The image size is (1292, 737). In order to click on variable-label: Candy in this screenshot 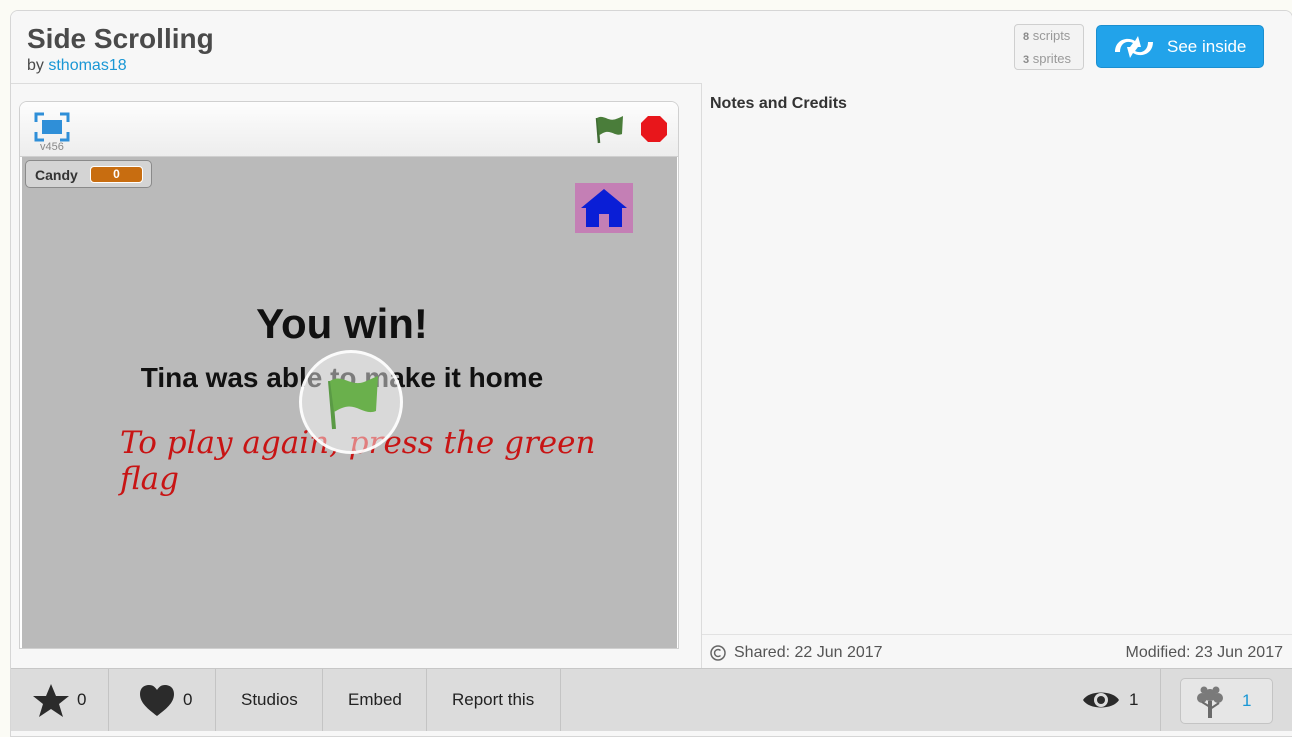, I will do `click(56, 175)`.